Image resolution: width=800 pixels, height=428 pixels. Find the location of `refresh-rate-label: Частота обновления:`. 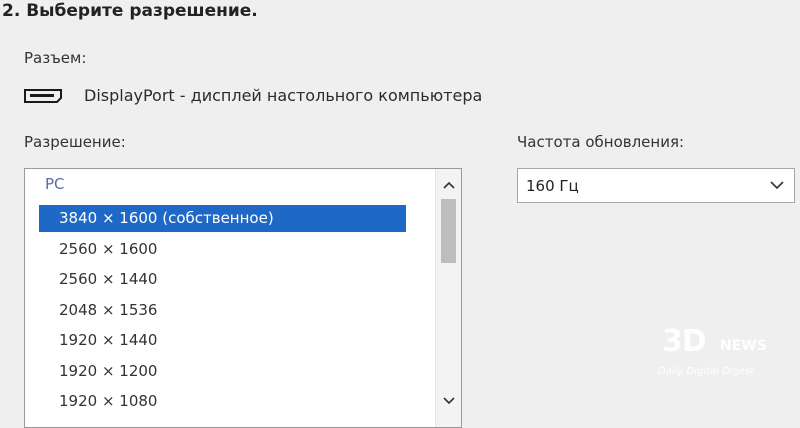

refresh-rate-label: Частота обновления: is located at coordinates (601, 142).